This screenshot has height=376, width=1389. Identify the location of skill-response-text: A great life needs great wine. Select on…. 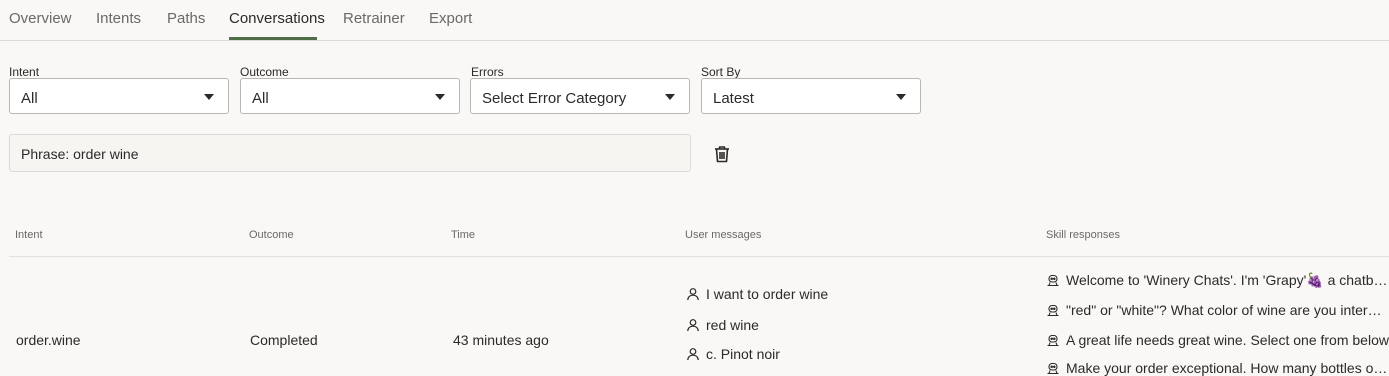
(1227, 340).